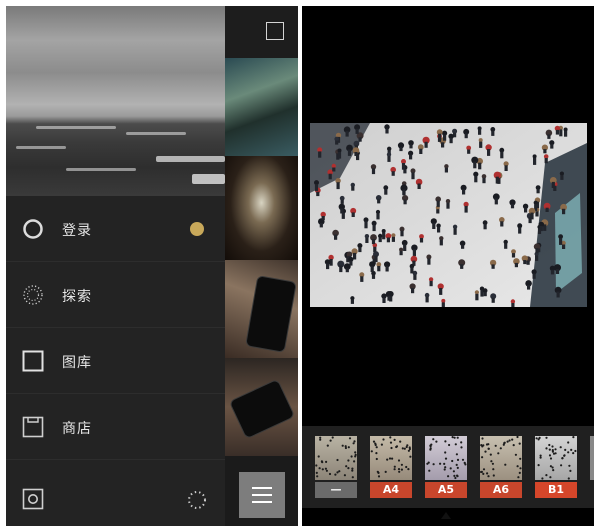 Image resolution: width=600 pixels, height=532 pixels. I want to click on hamburger-menu-icon, so click(262, 495).